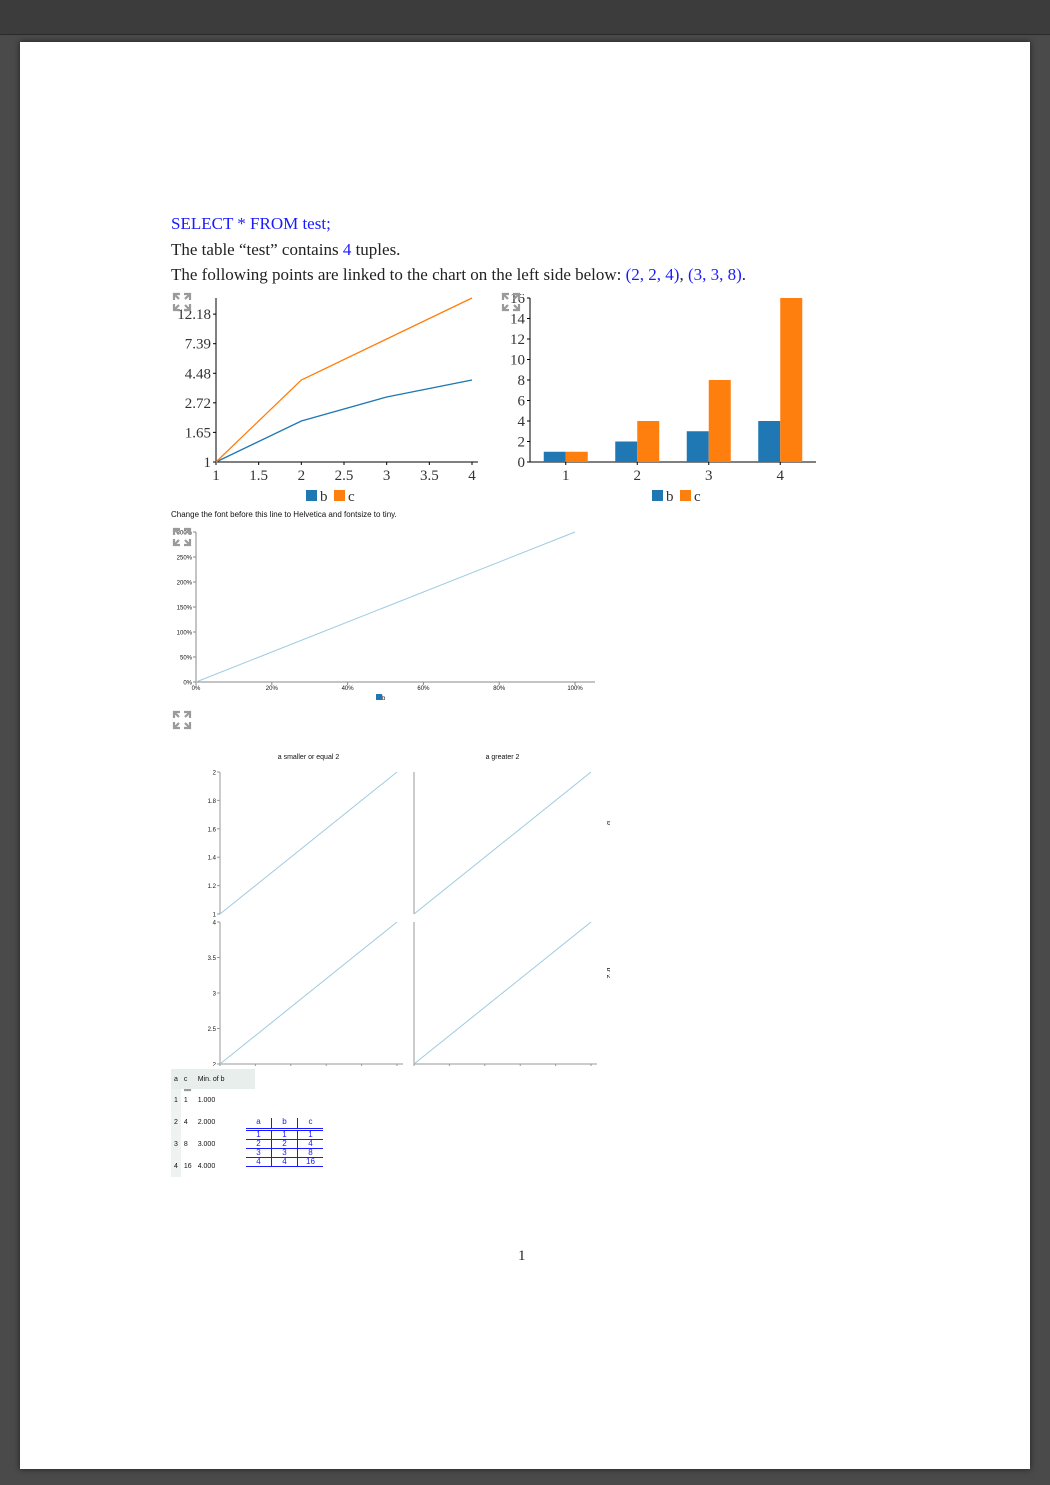 The height and width of the screenshot is (1485, 1050). I want to click on y-tick-label: 1.6, so click(212, 830).